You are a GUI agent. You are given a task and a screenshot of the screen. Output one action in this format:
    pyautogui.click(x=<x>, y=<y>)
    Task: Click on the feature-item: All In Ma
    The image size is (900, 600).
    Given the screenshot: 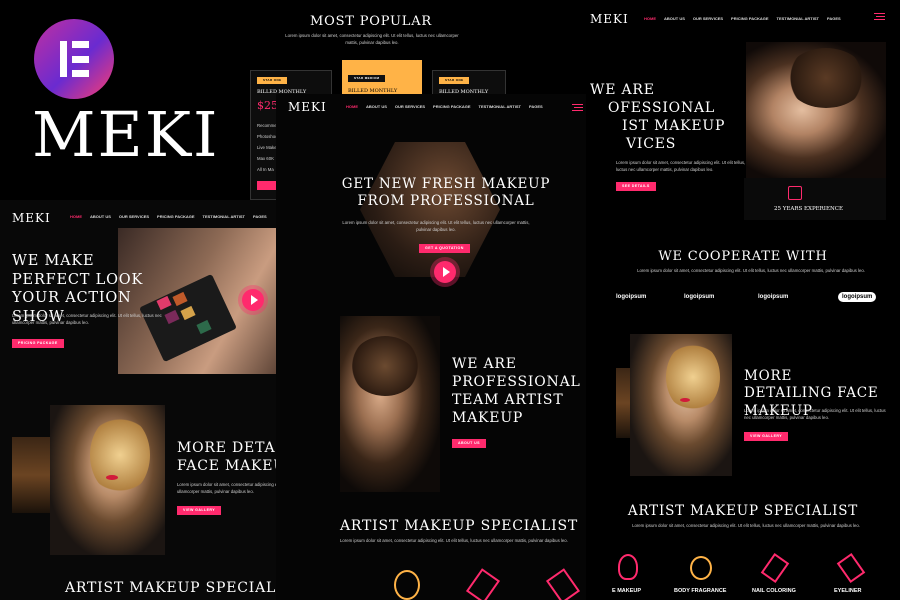 What is the action you would take?
    pyautogui.click(x=265, y=169)
    